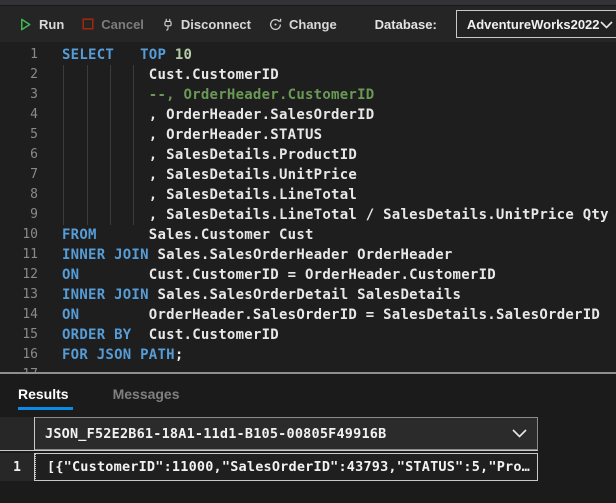 The height and width of the screenshot is (503, 616). What do you see at coordinates (170, 75) in the screenshot?
I see `code-text: Cust.CustomerID` at bounding box center [170, 75].